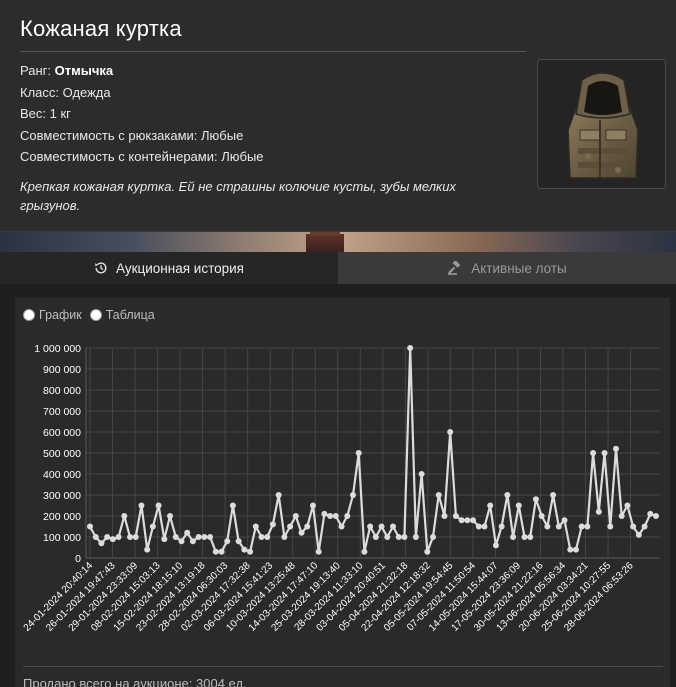  Describe the element at coordinates (507, 268) in the screenshot. I see `tab-active-lots: Активные лоты` at that location.